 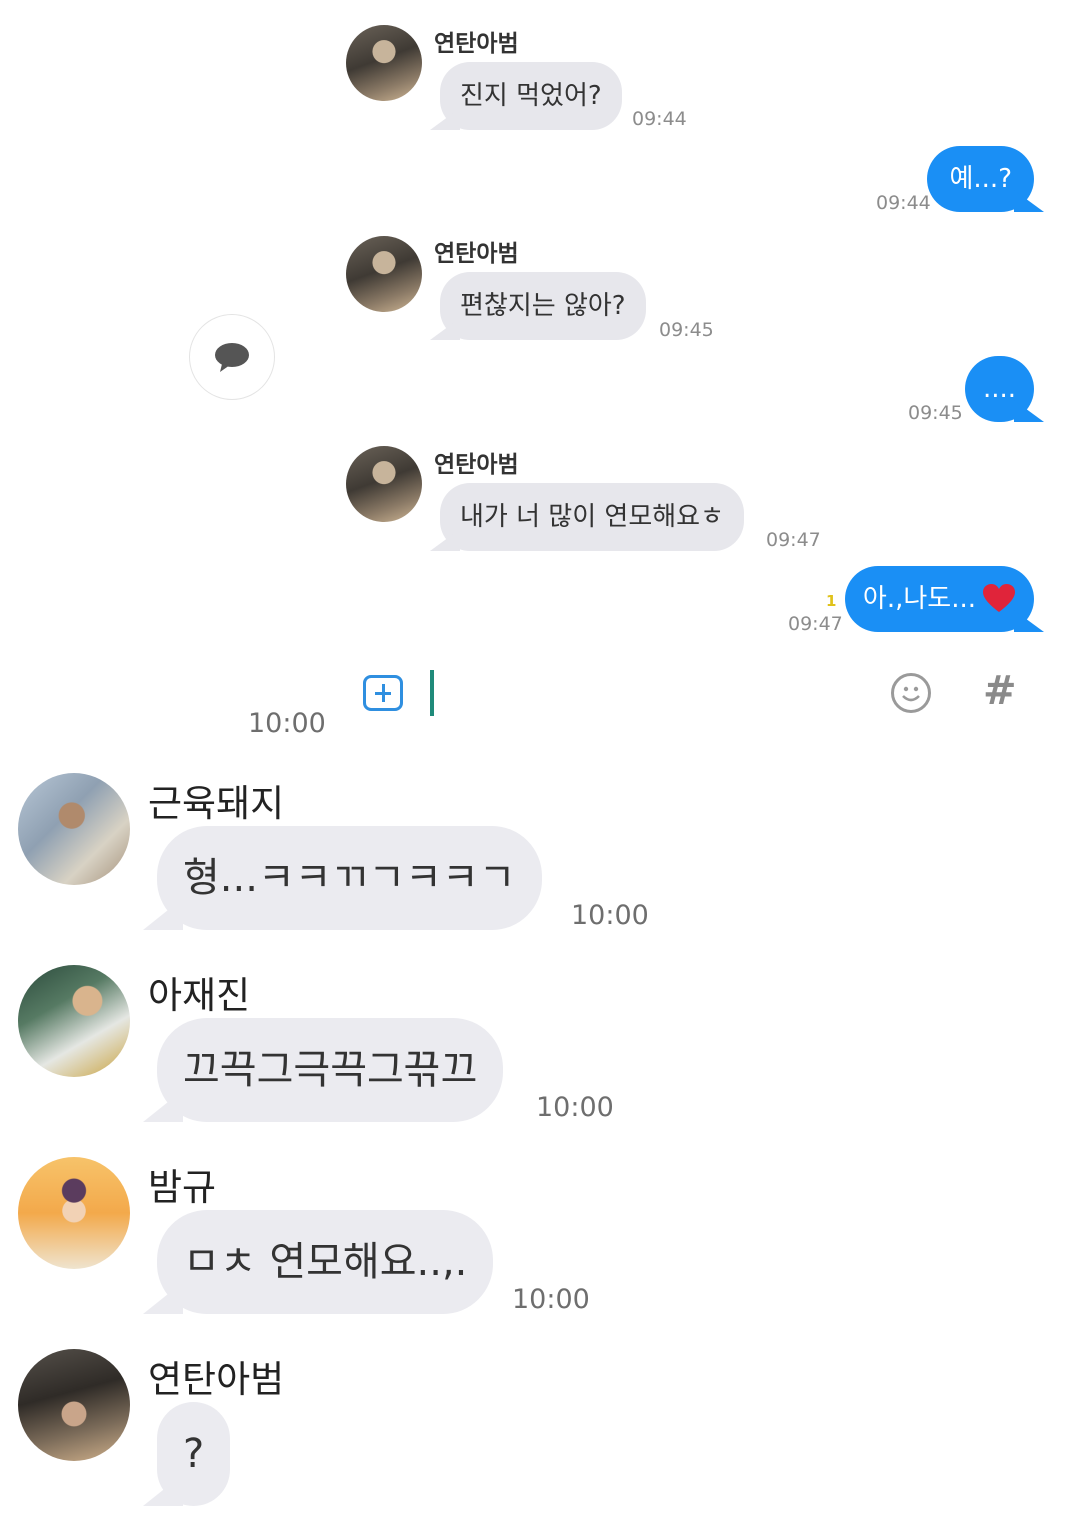 I want to click on message-bubble: ?, so click(x=194, y=1454).